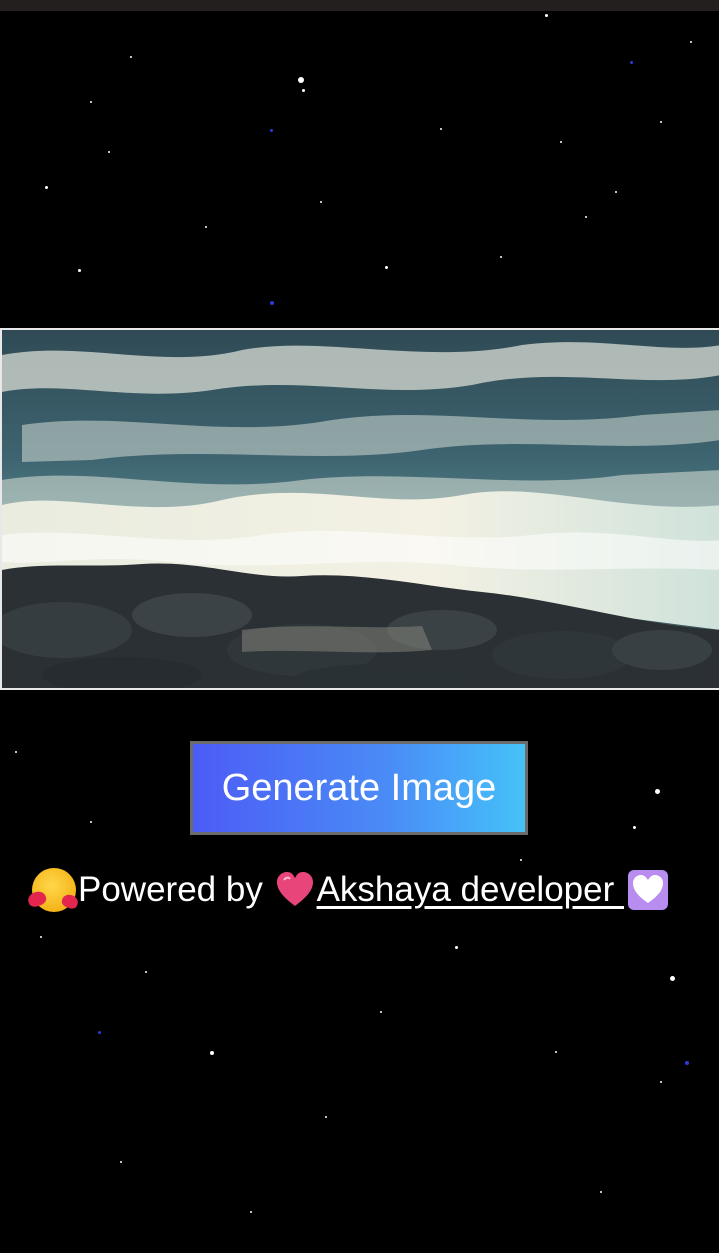 The width and height of the screenshot is (719, 1253). Describe the element at coordinates (295, 890) in the screenshot. I see `pink-heart-icon` at that location.